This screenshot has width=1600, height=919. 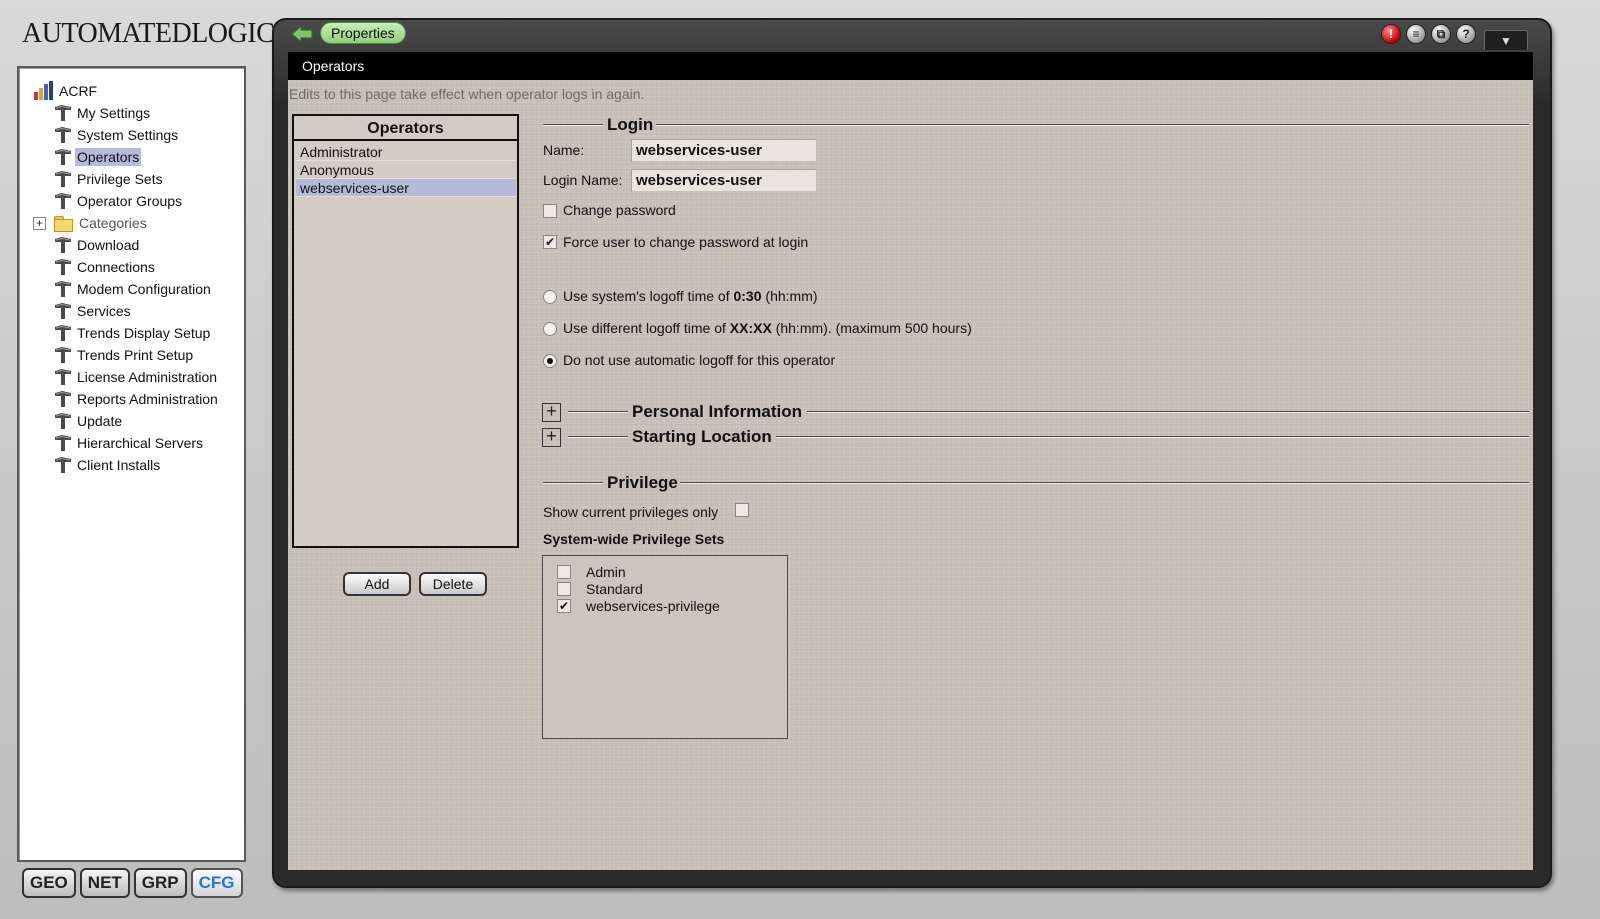 I want to click on show-current-privileges-checkbox, so click(x=742, y=510).